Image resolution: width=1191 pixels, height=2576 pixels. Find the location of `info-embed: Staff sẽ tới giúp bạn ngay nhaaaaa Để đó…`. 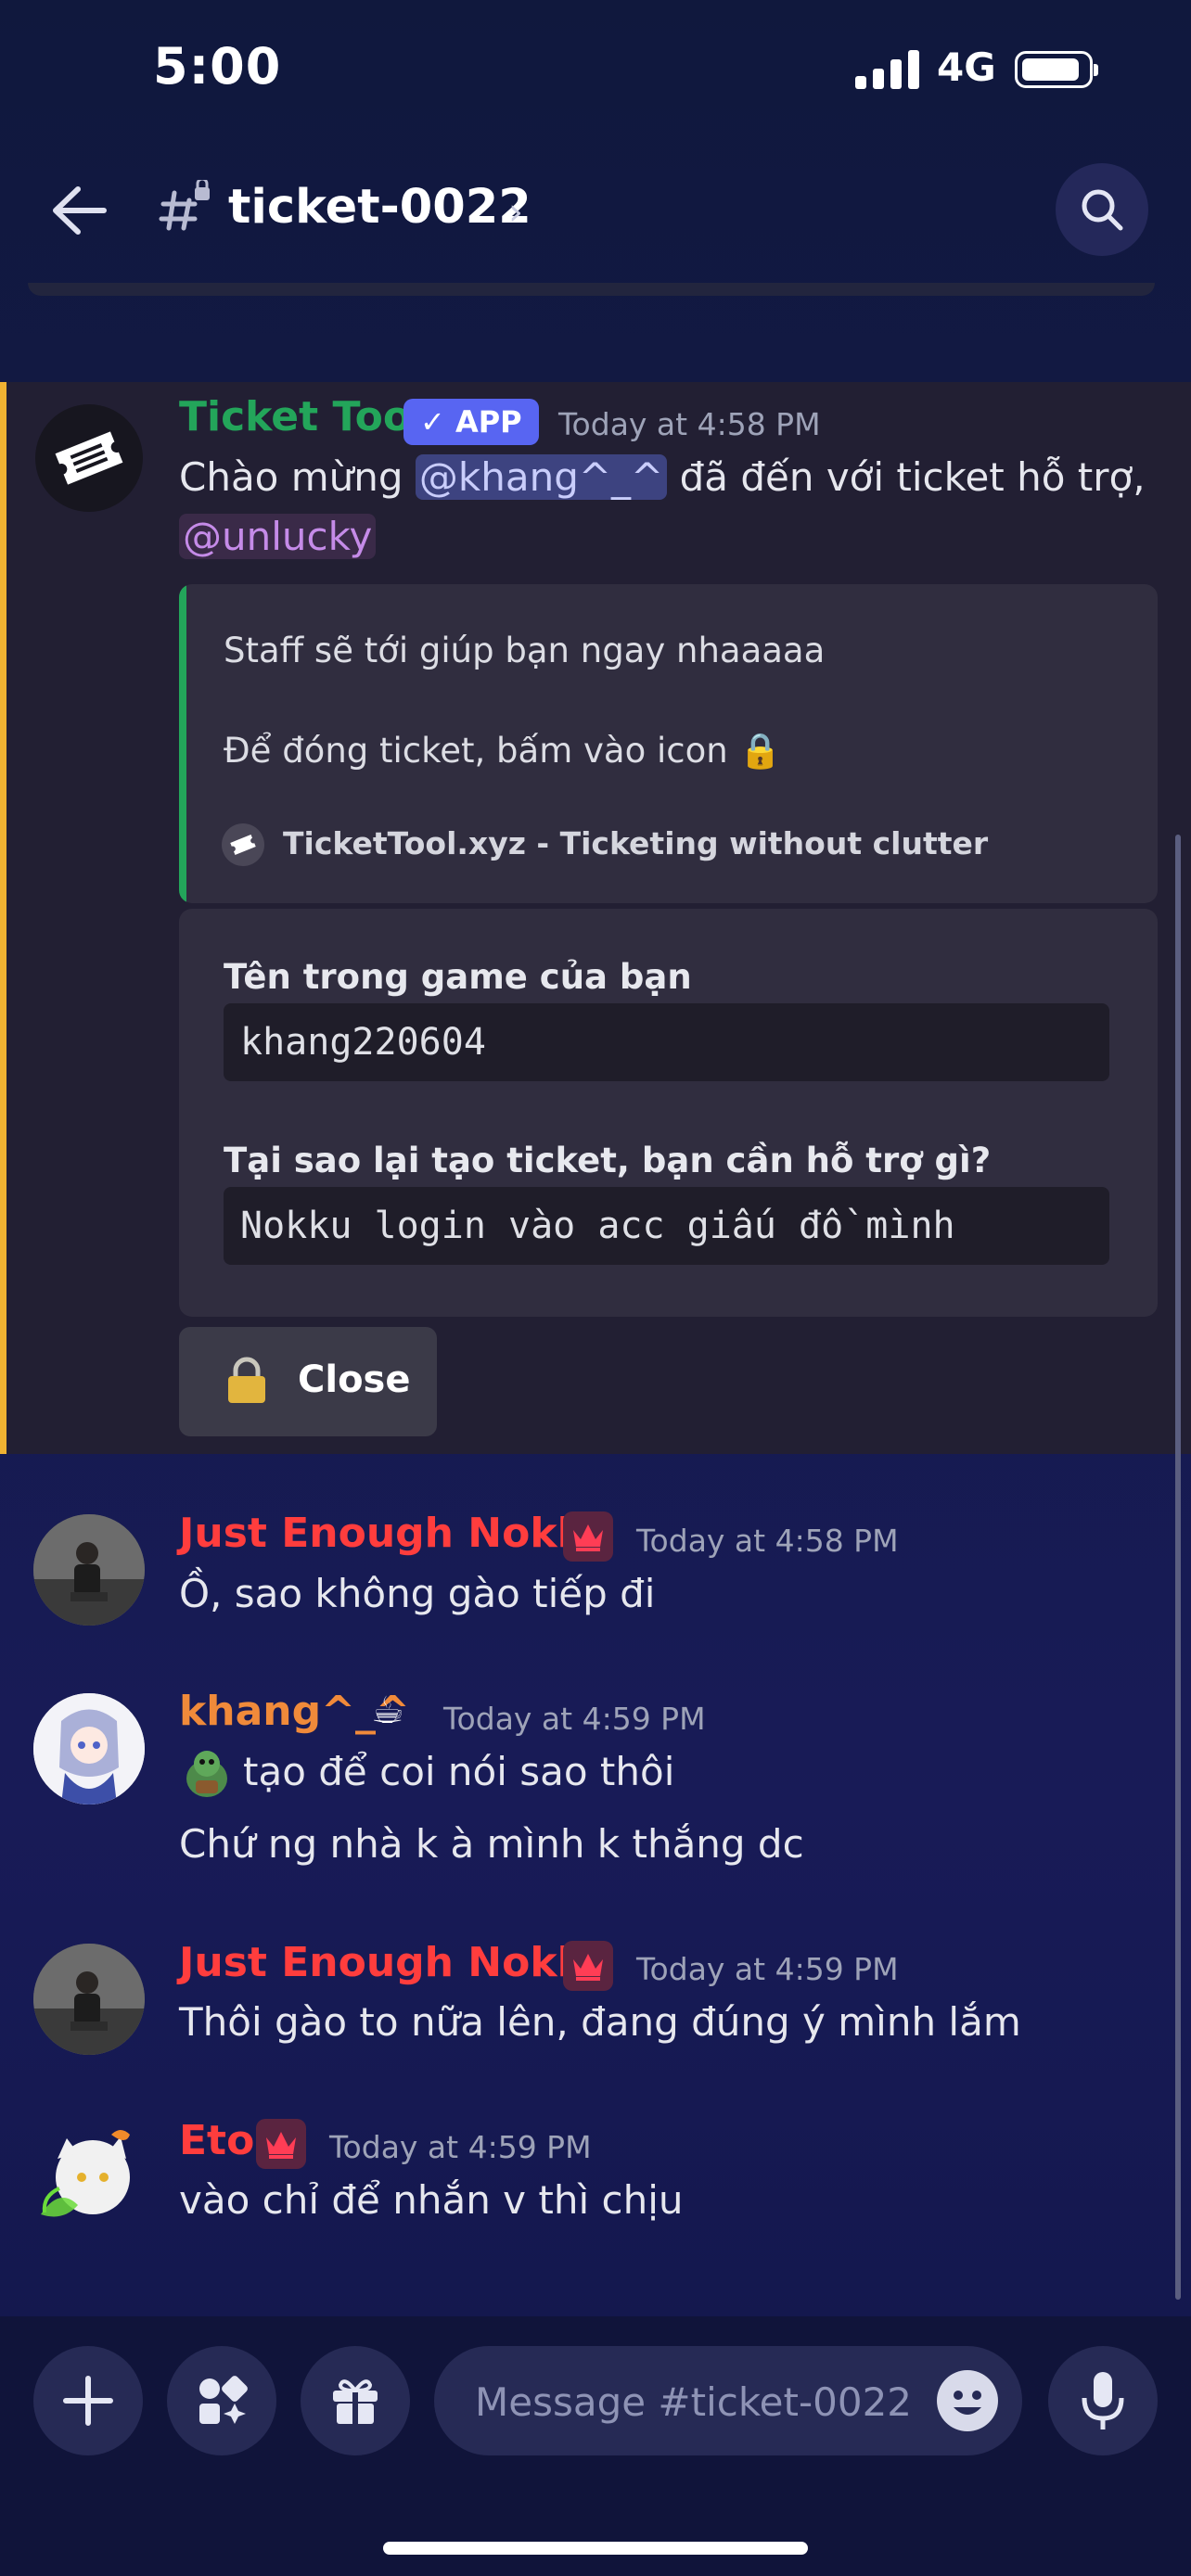

info-embed: Staff sẽ tới giúp bạn ngay nhaaaaa Để đó… is located at coordinates (668, 743).